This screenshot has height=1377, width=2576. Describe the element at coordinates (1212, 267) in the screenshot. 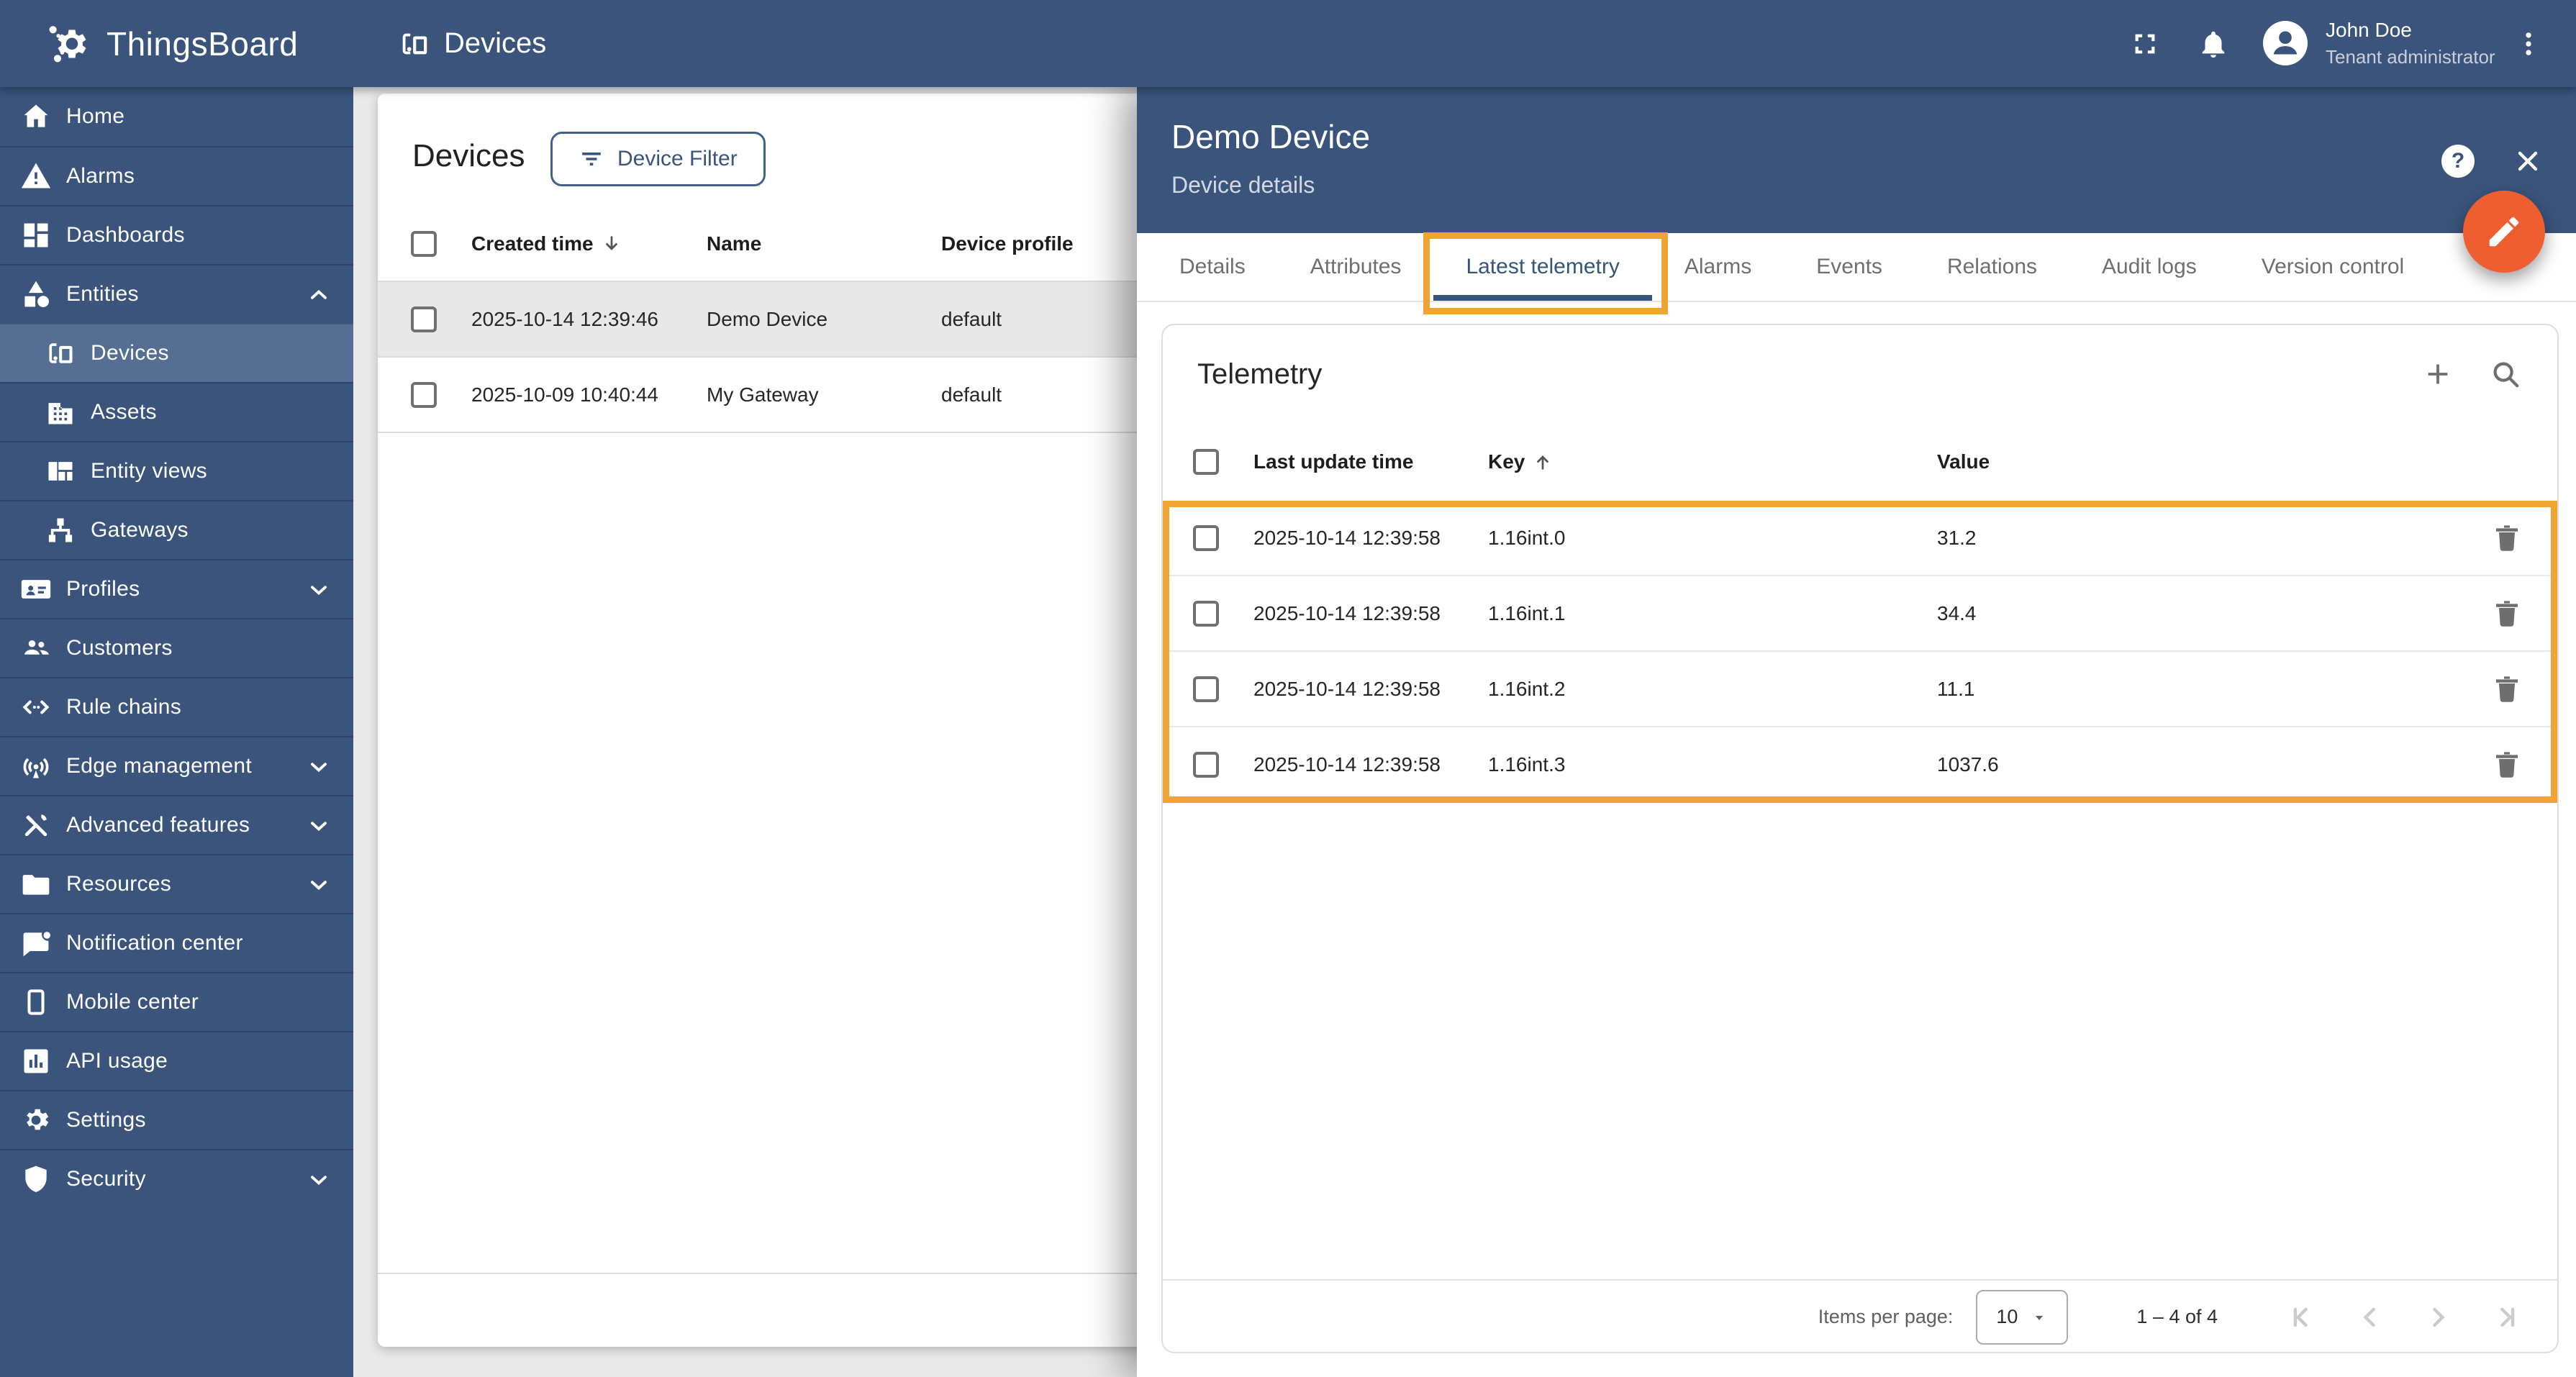

I see `tab-details: Details` at that location.